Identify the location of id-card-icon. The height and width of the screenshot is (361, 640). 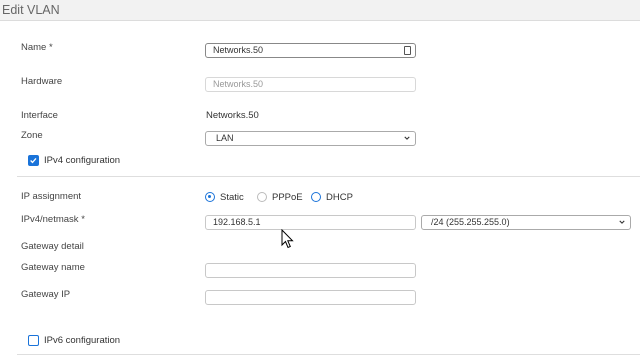
(407, 50).